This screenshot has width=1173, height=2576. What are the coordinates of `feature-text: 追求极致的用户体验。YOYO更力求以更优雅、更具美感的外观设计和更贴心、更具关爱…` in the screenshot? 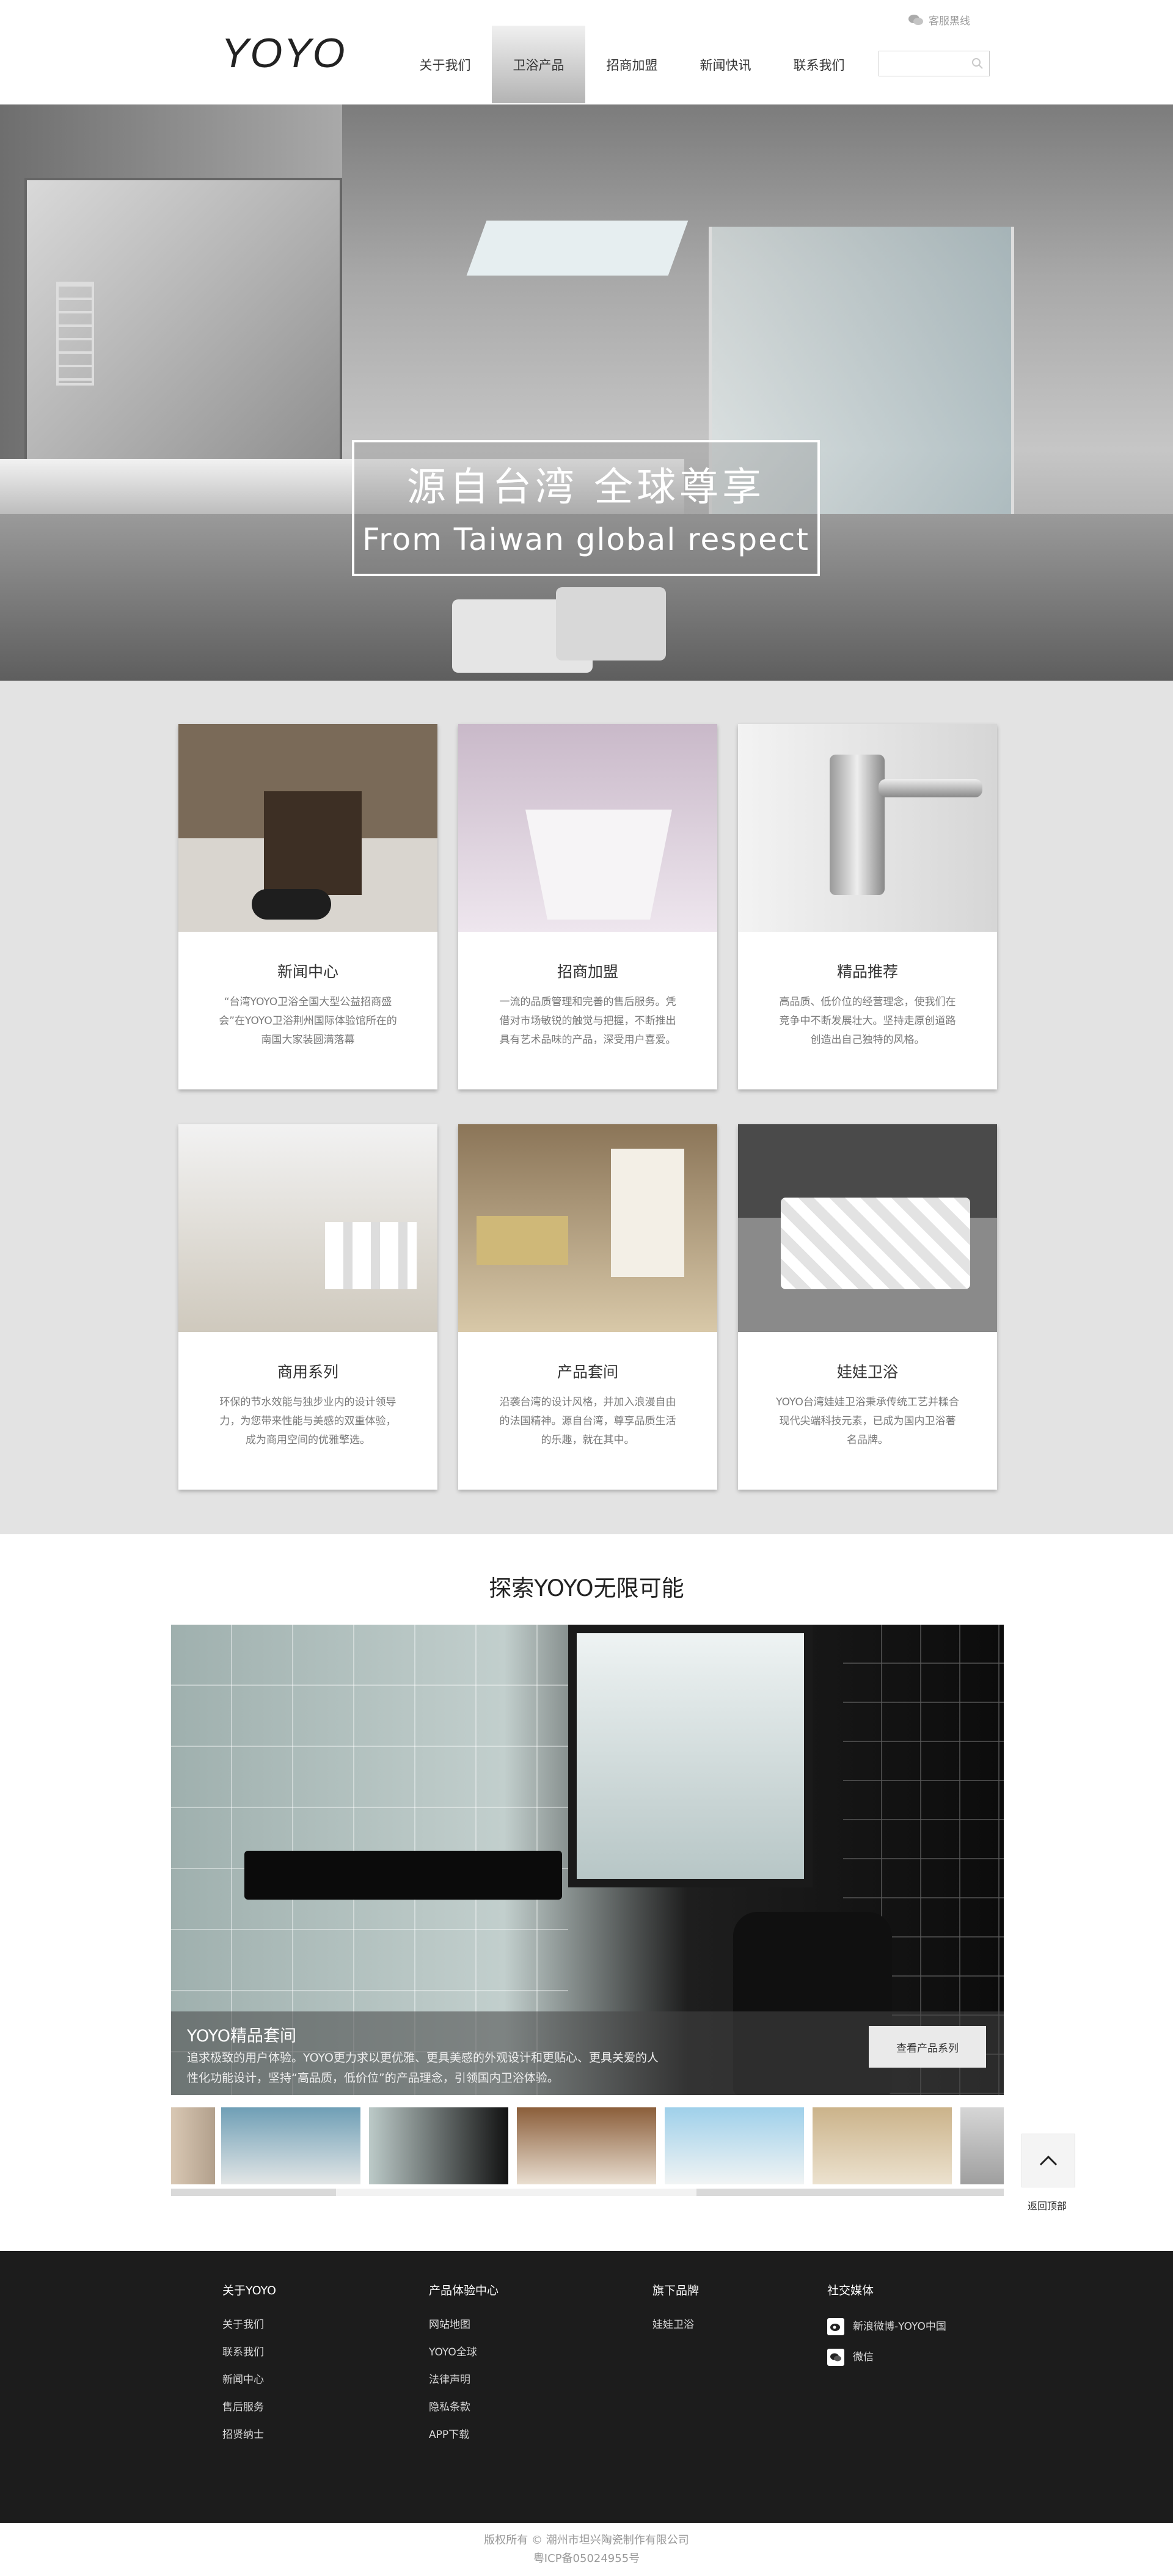 It's located at (423, 2068).